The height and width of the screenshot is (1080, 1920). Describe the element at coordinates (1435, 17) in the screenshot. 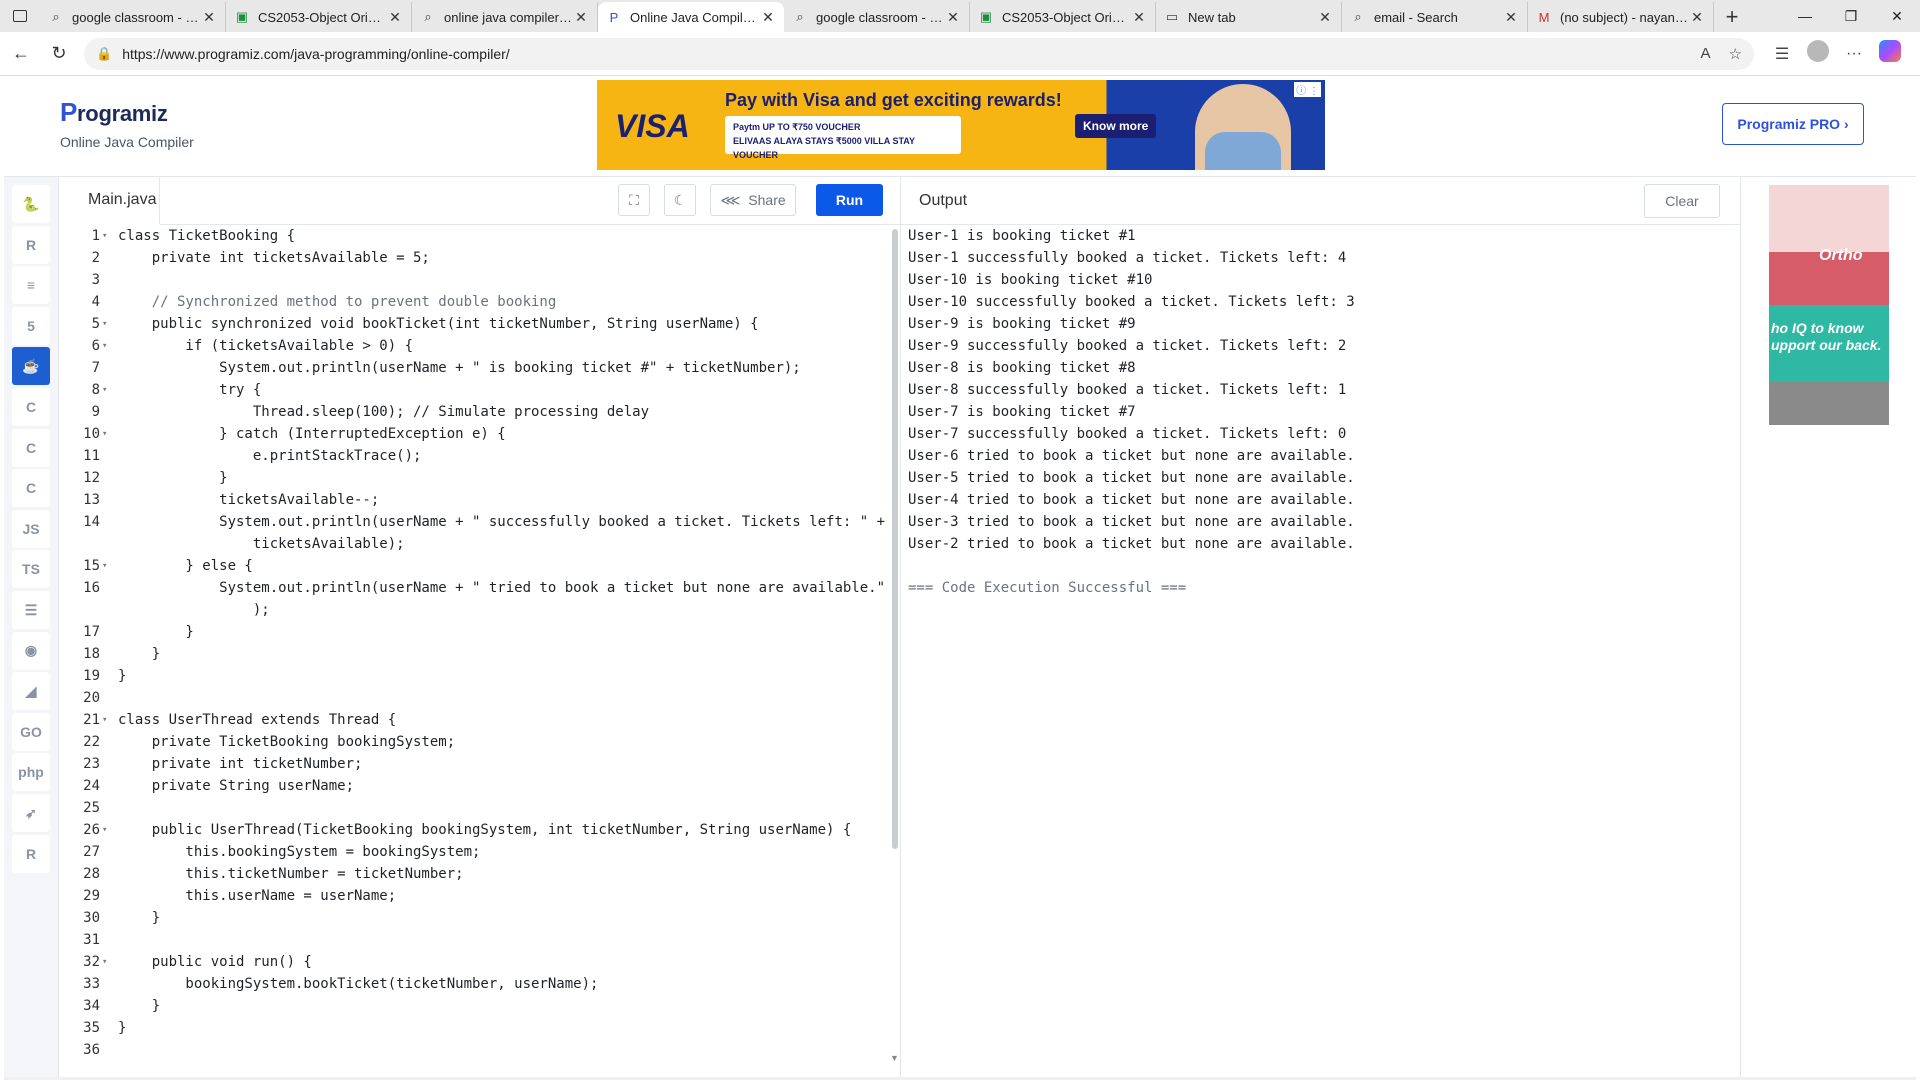

I see `browser-tab: ⌕ email - Search ✕` at that location.